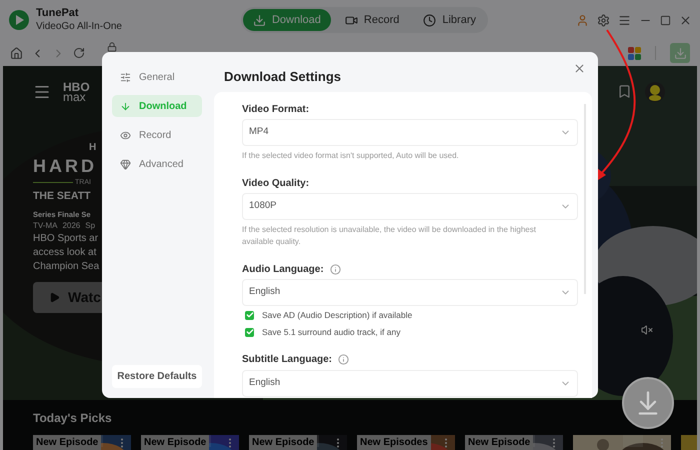 The image size is (700, 450). What do you see at coordinates (157, 376) in the screenshot?
I see `restore-defaults-button: Restore Defaults` at bounding box center [157, 376].